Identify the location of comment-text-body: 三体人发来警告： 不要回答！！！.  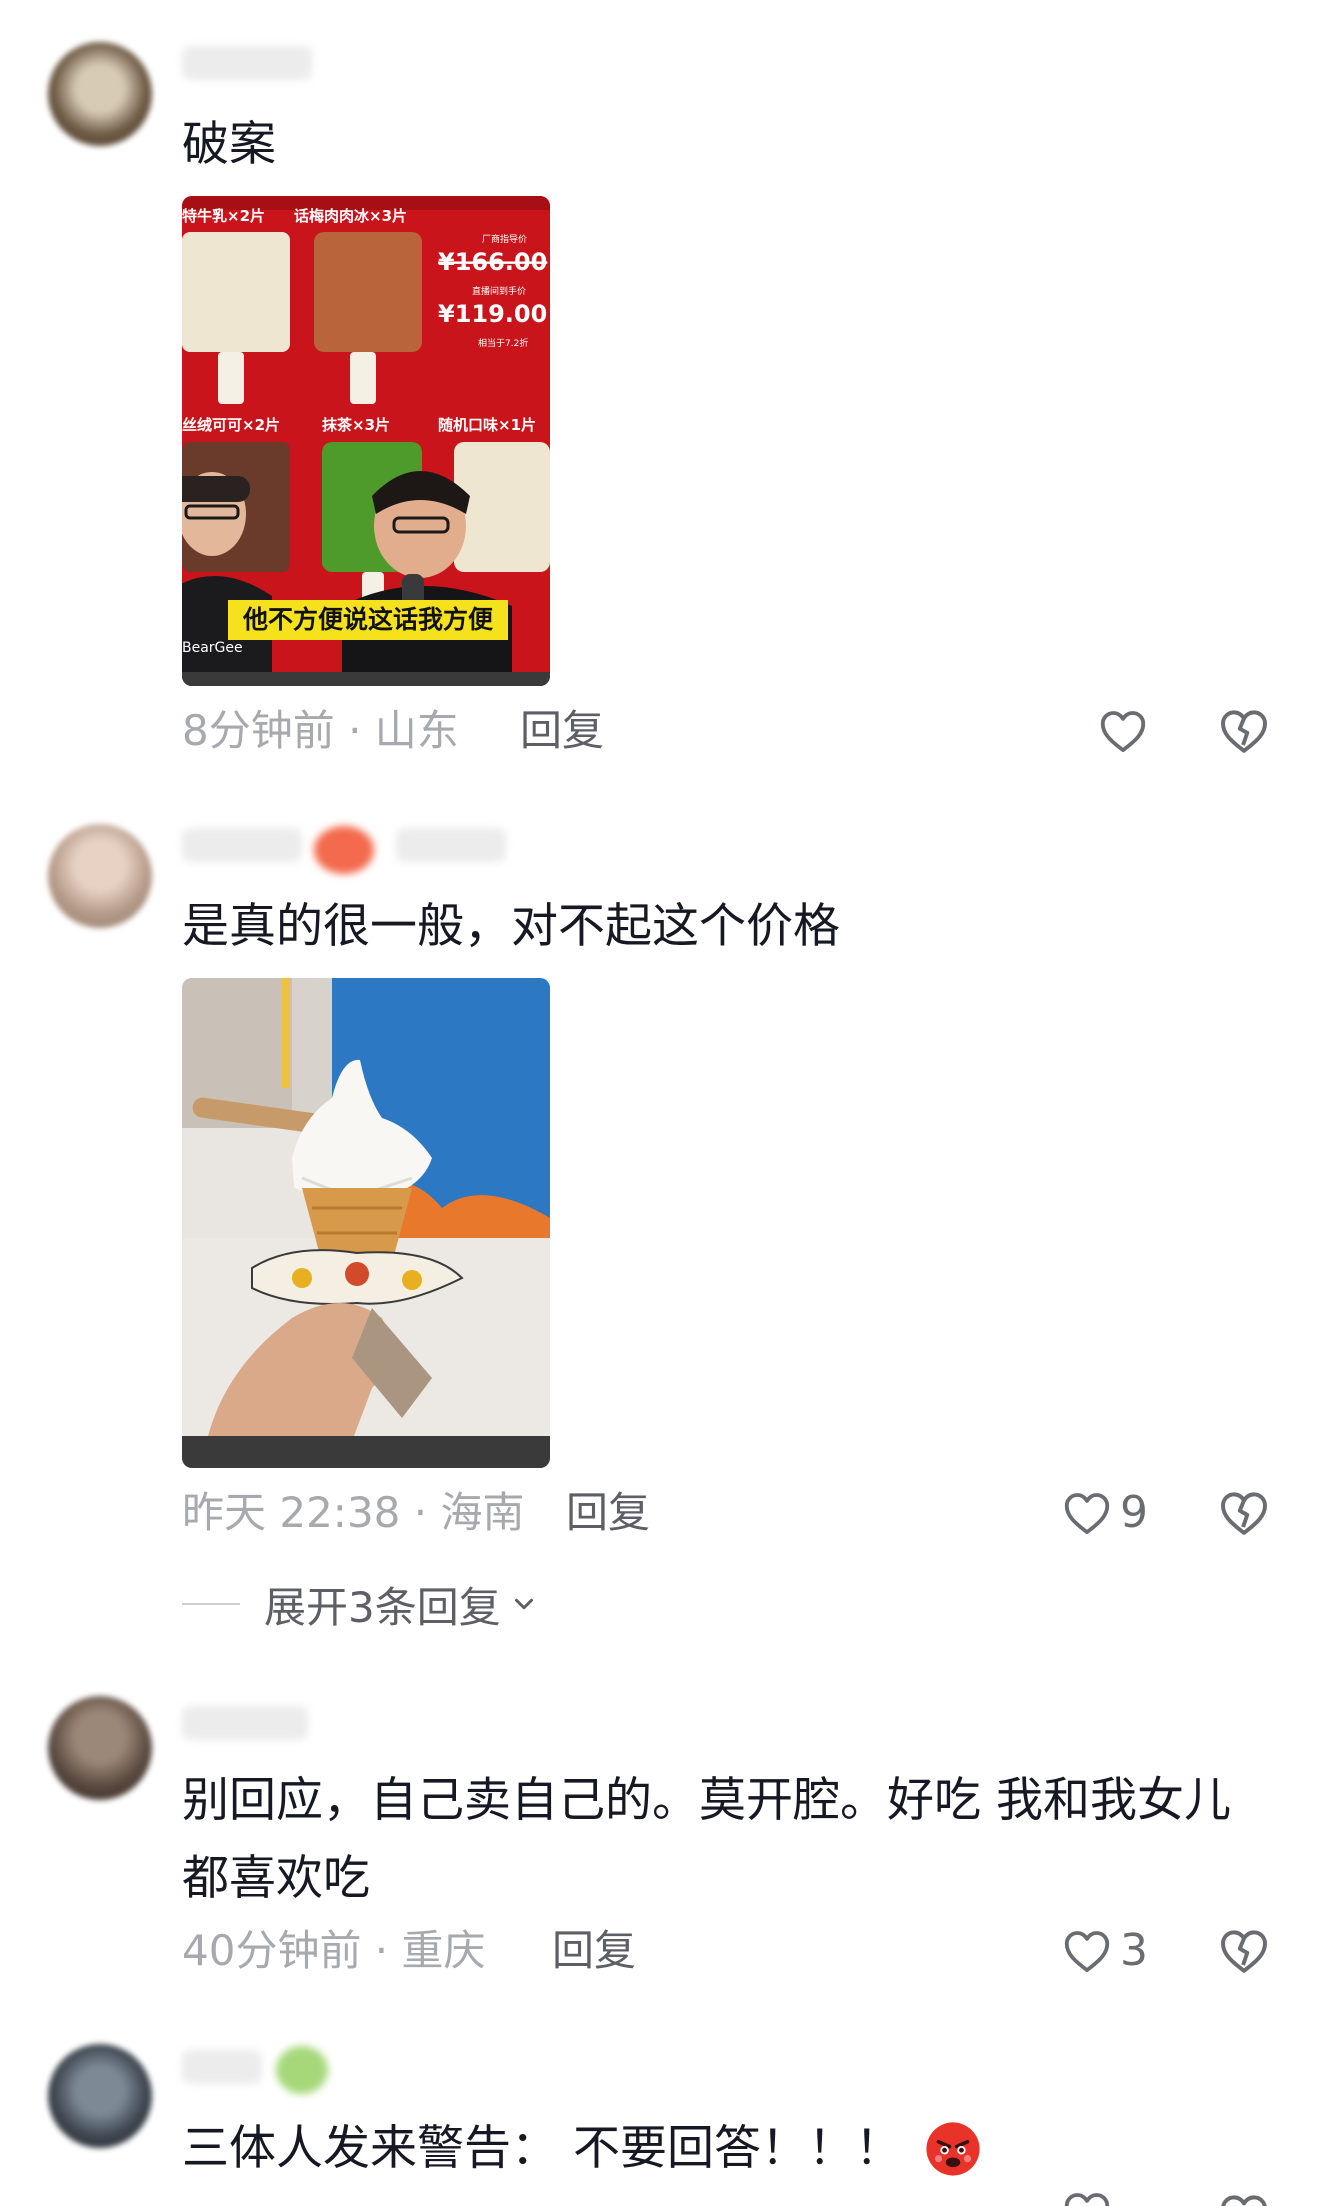
(542, 2148).